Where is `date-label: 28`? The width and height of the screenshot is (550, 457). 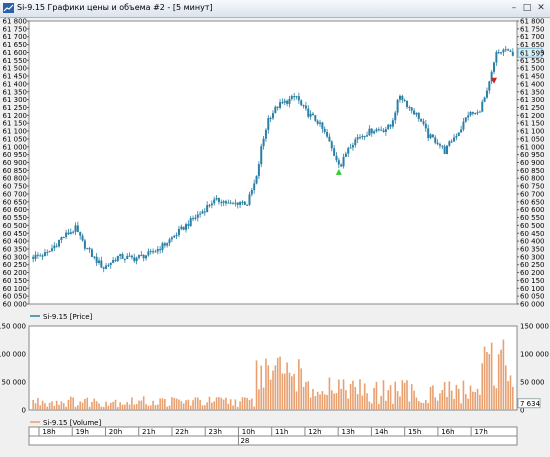
date-label: 28 is located at coordinates (244, 441).